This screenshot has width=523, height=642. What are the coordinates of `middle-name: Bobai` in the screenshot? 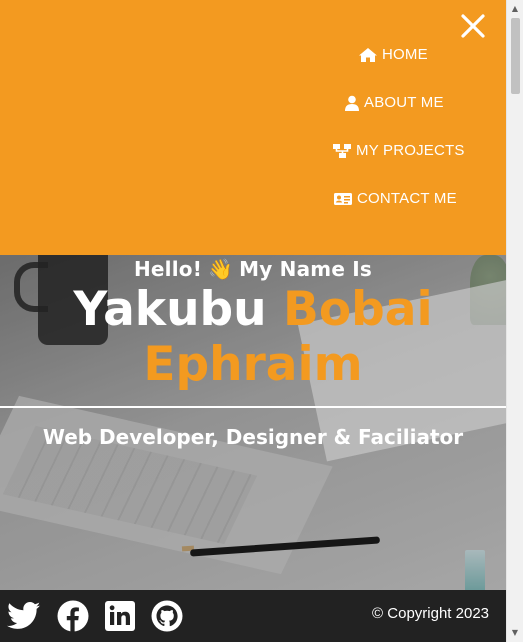 It's located at (358, 309).